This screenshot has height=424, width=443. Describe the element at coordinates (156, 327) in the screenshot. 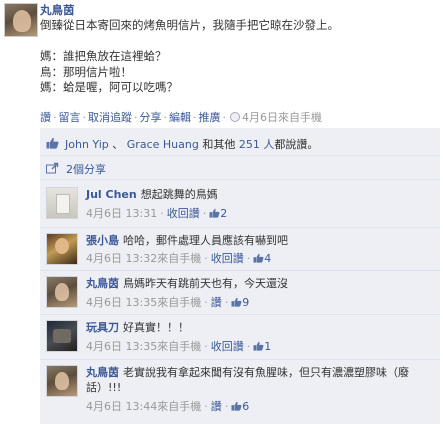

I see `comment-message: 好真實！！！` at that location.